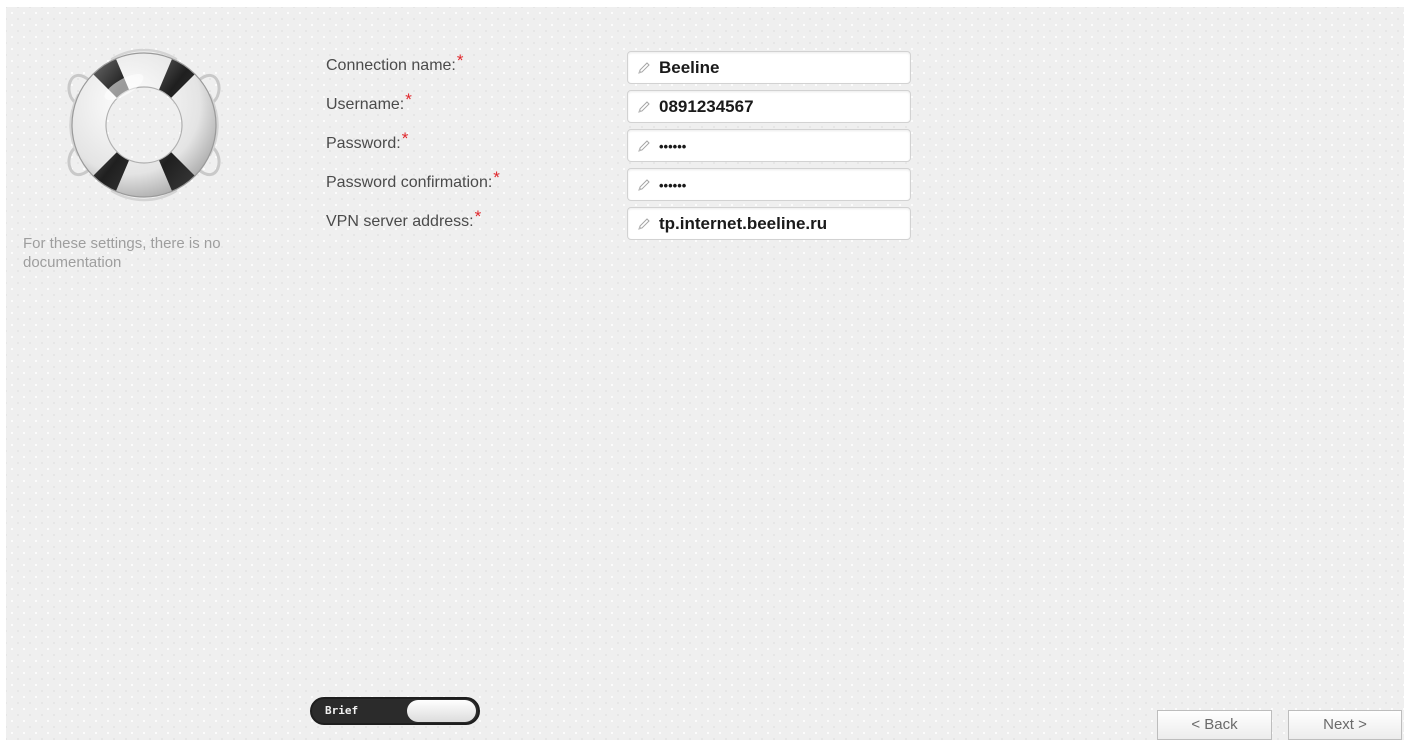 Image resolution: width=1410 pixels, height=740 pixels. Describe the element at coordinates (743, 223) in the screenshot. I see `vpn-server-address-value: tp.internet.beeline.ru` at that location.